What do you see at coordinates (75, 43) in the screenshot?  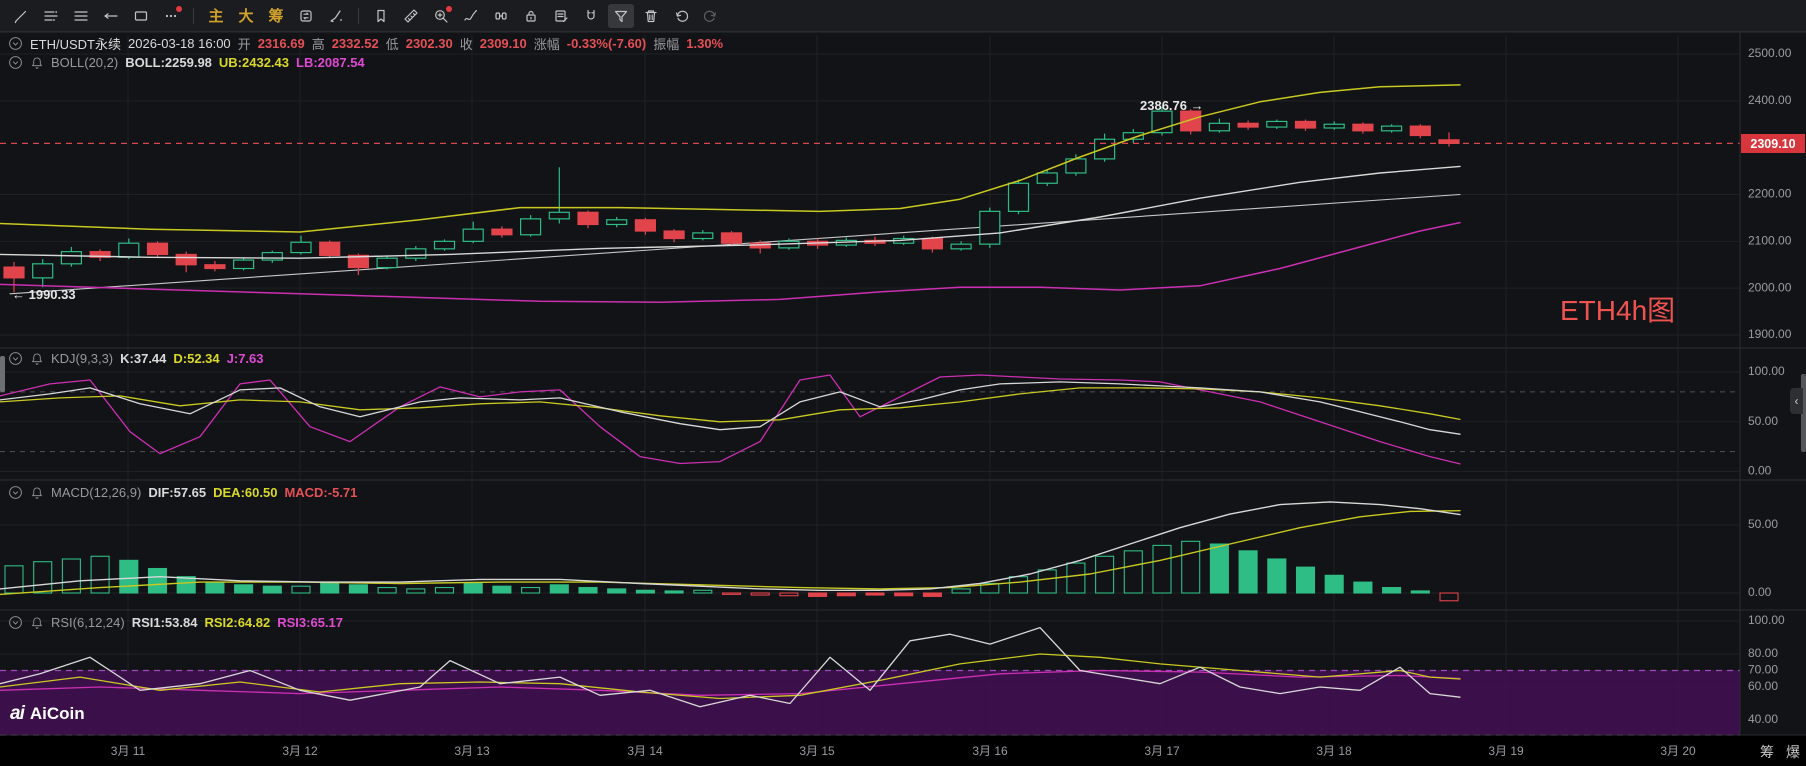 I see `symbol-name: ETH/USDT永续` at bounding box center [75, 43].